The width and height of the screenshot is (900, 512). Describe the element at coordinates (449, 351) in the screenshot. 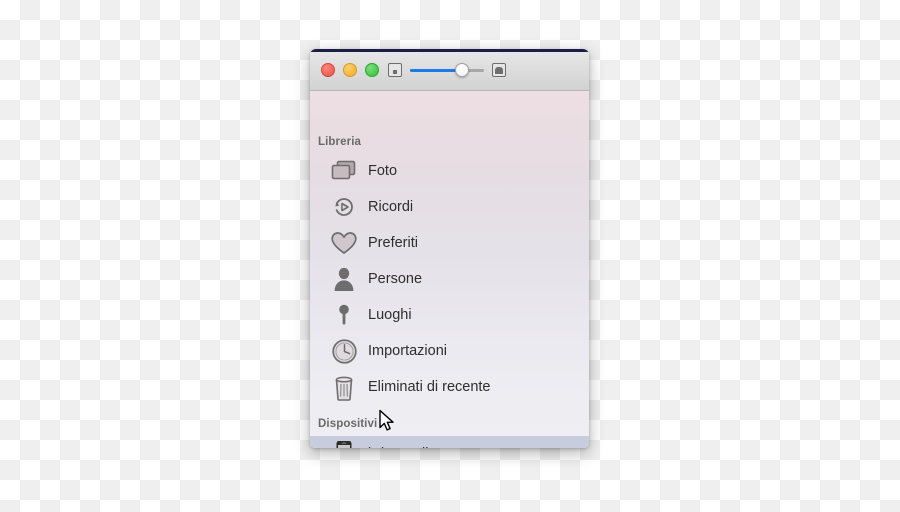

I see `sidebar-item-importazioni: Importazioni` at that location.